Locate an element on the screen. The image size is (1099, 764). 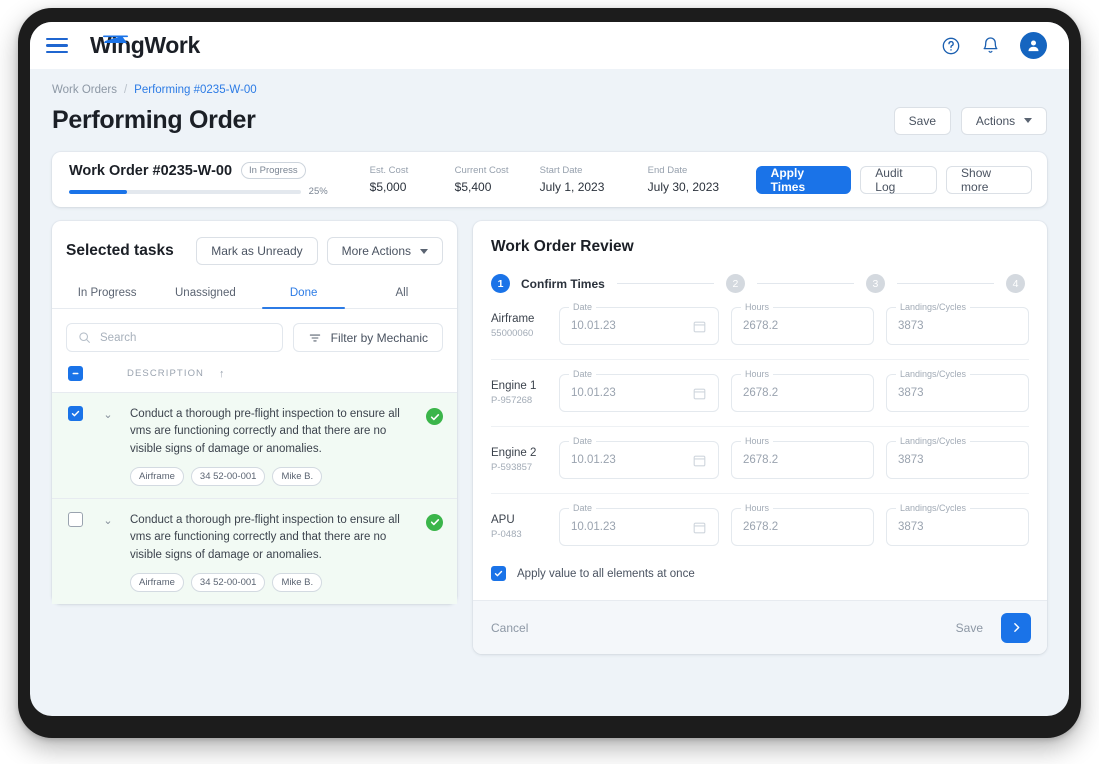
wing-swoosh-icon is located at coordinates (116, 40).